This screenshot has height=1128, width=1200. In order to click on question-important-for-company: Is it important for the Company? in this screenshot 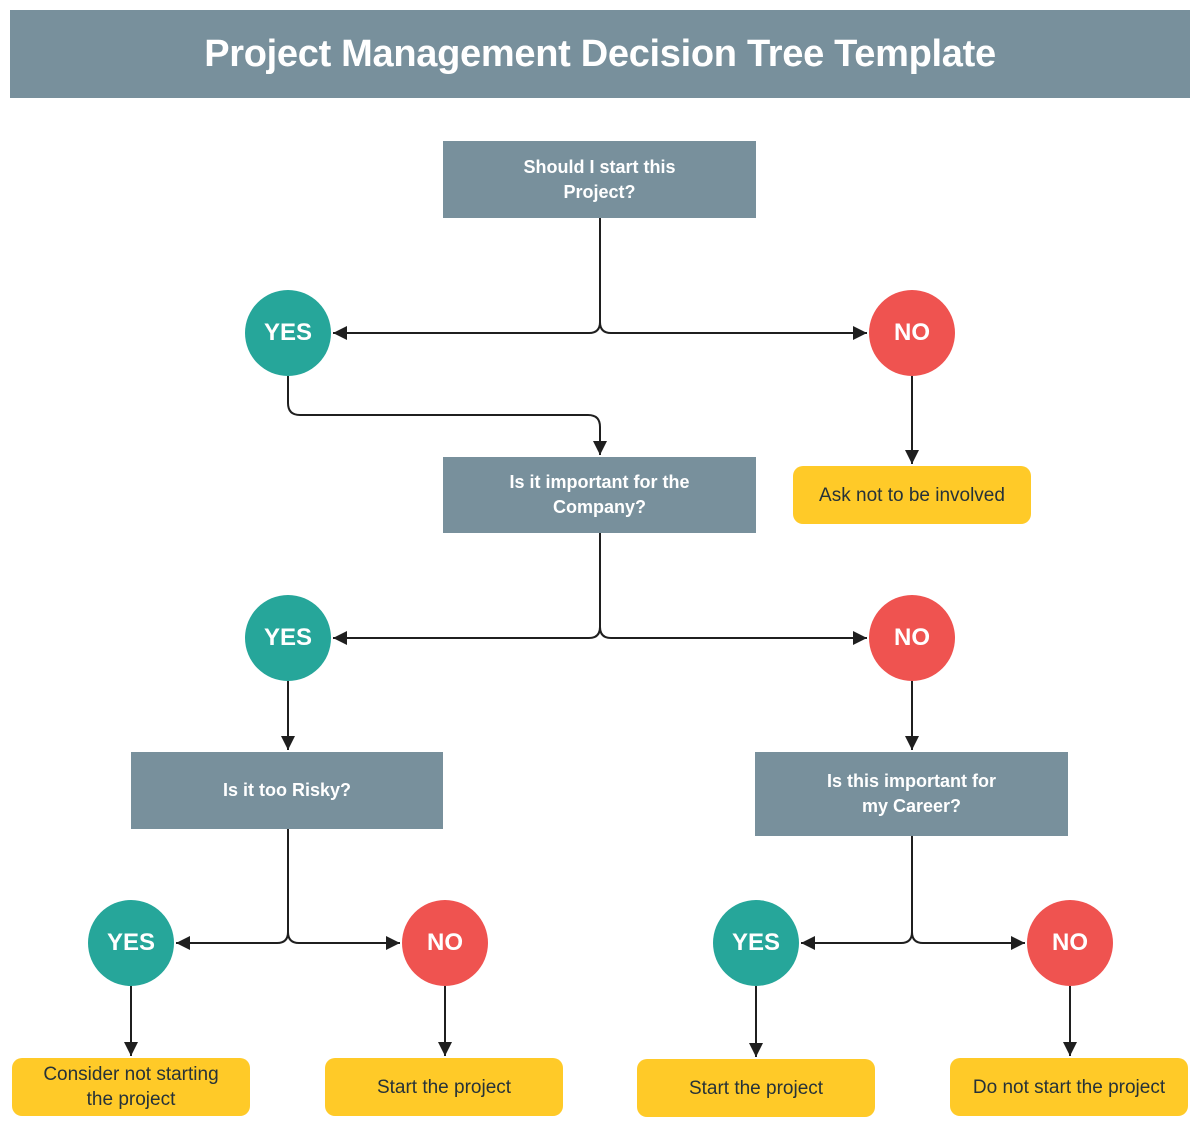, I will do `click(599, 495)`.